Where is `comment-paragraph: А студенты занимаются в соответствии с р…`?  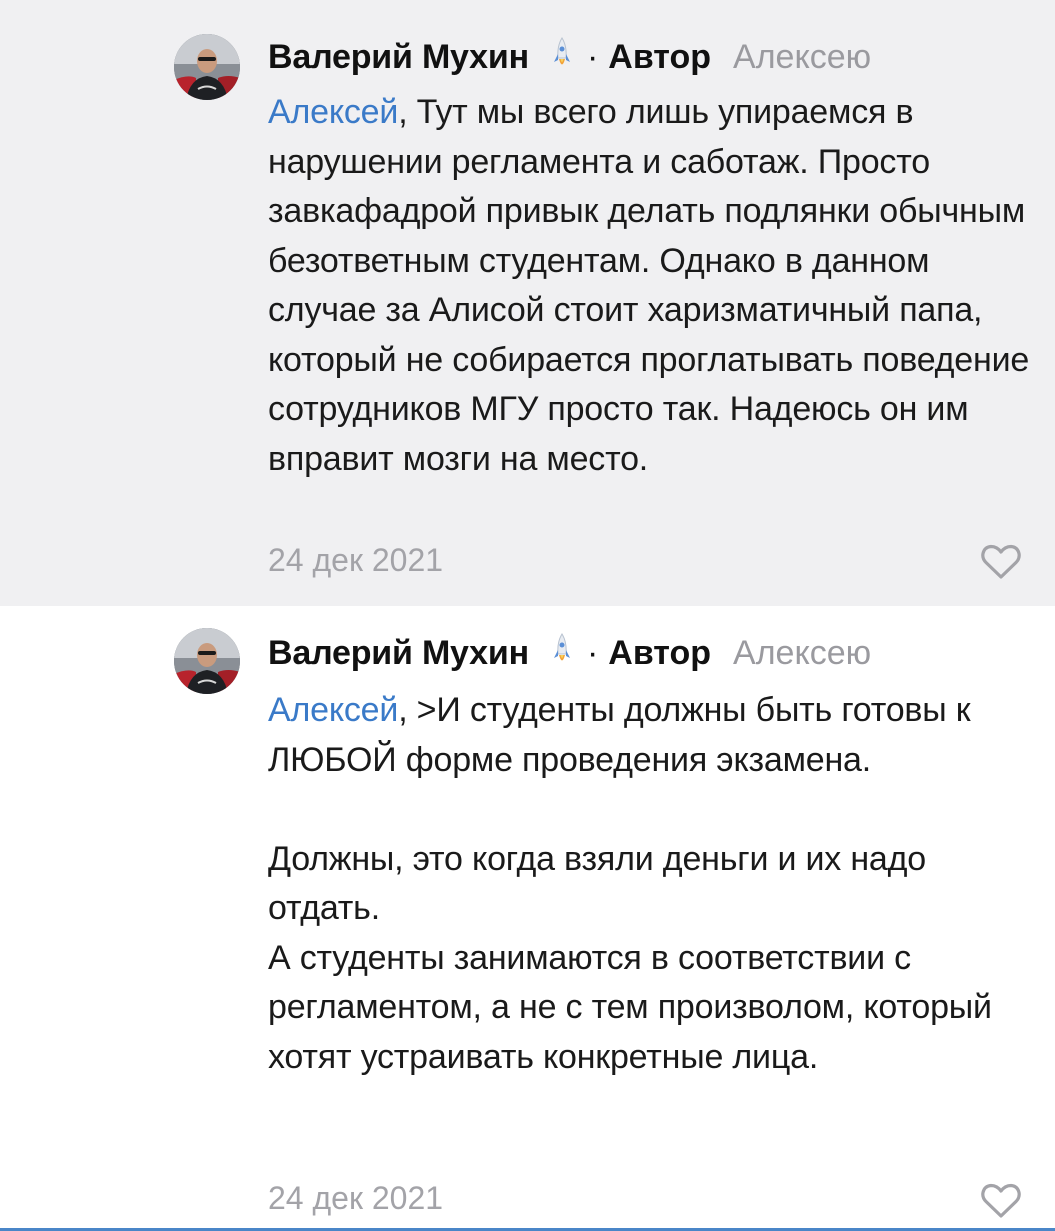
comment-paragraph: А студенты занимаются в соответствии с р… is located at coordinates (630, 1007).